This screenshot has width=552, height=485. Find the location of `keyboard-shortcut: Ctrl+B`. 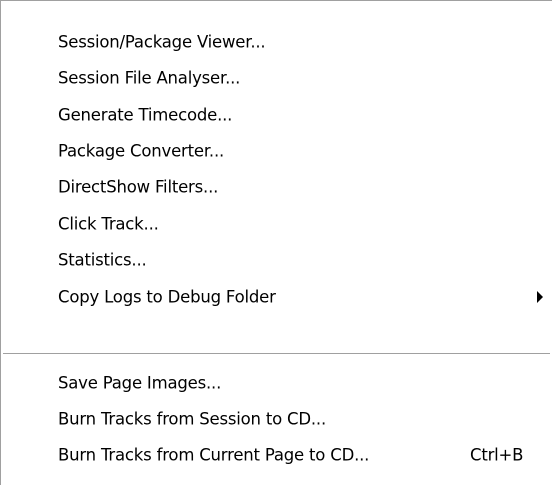

keyboard-shortcut: Ctrl+B is located at coordinates (497, 455).